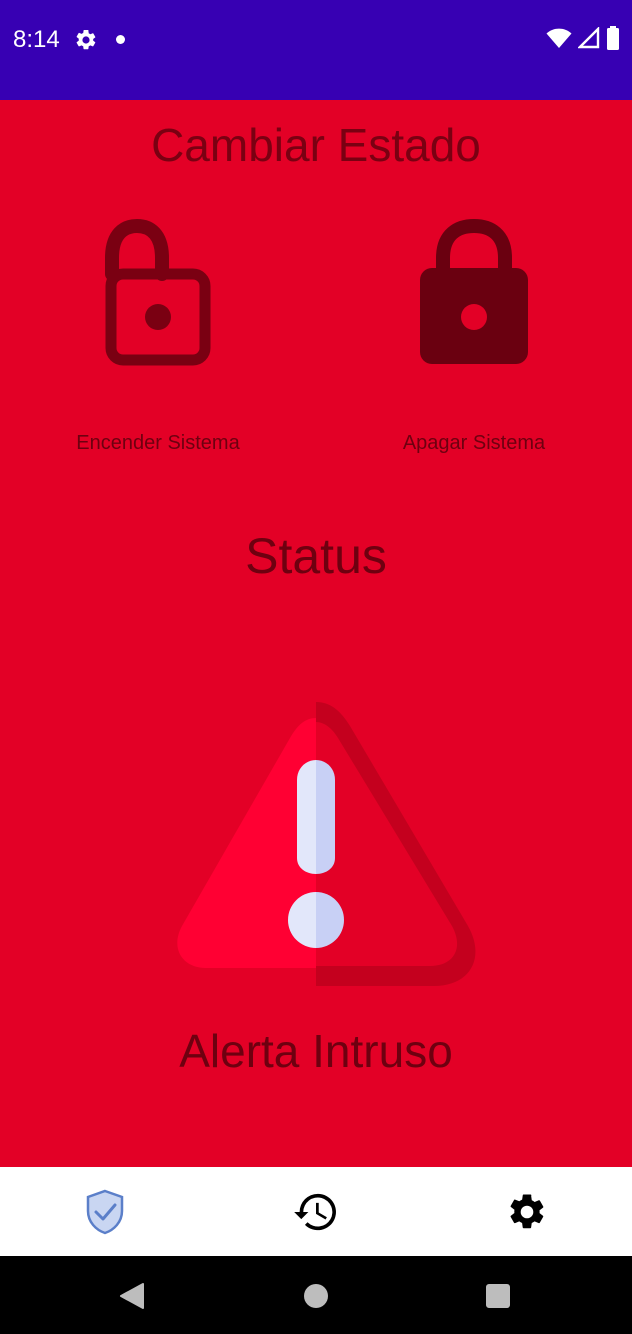 This screenshot has width=632, height=1334. Describe the element at coordinates (36, 39) in the screenshot. I see `status-time: 8:14` at that location.